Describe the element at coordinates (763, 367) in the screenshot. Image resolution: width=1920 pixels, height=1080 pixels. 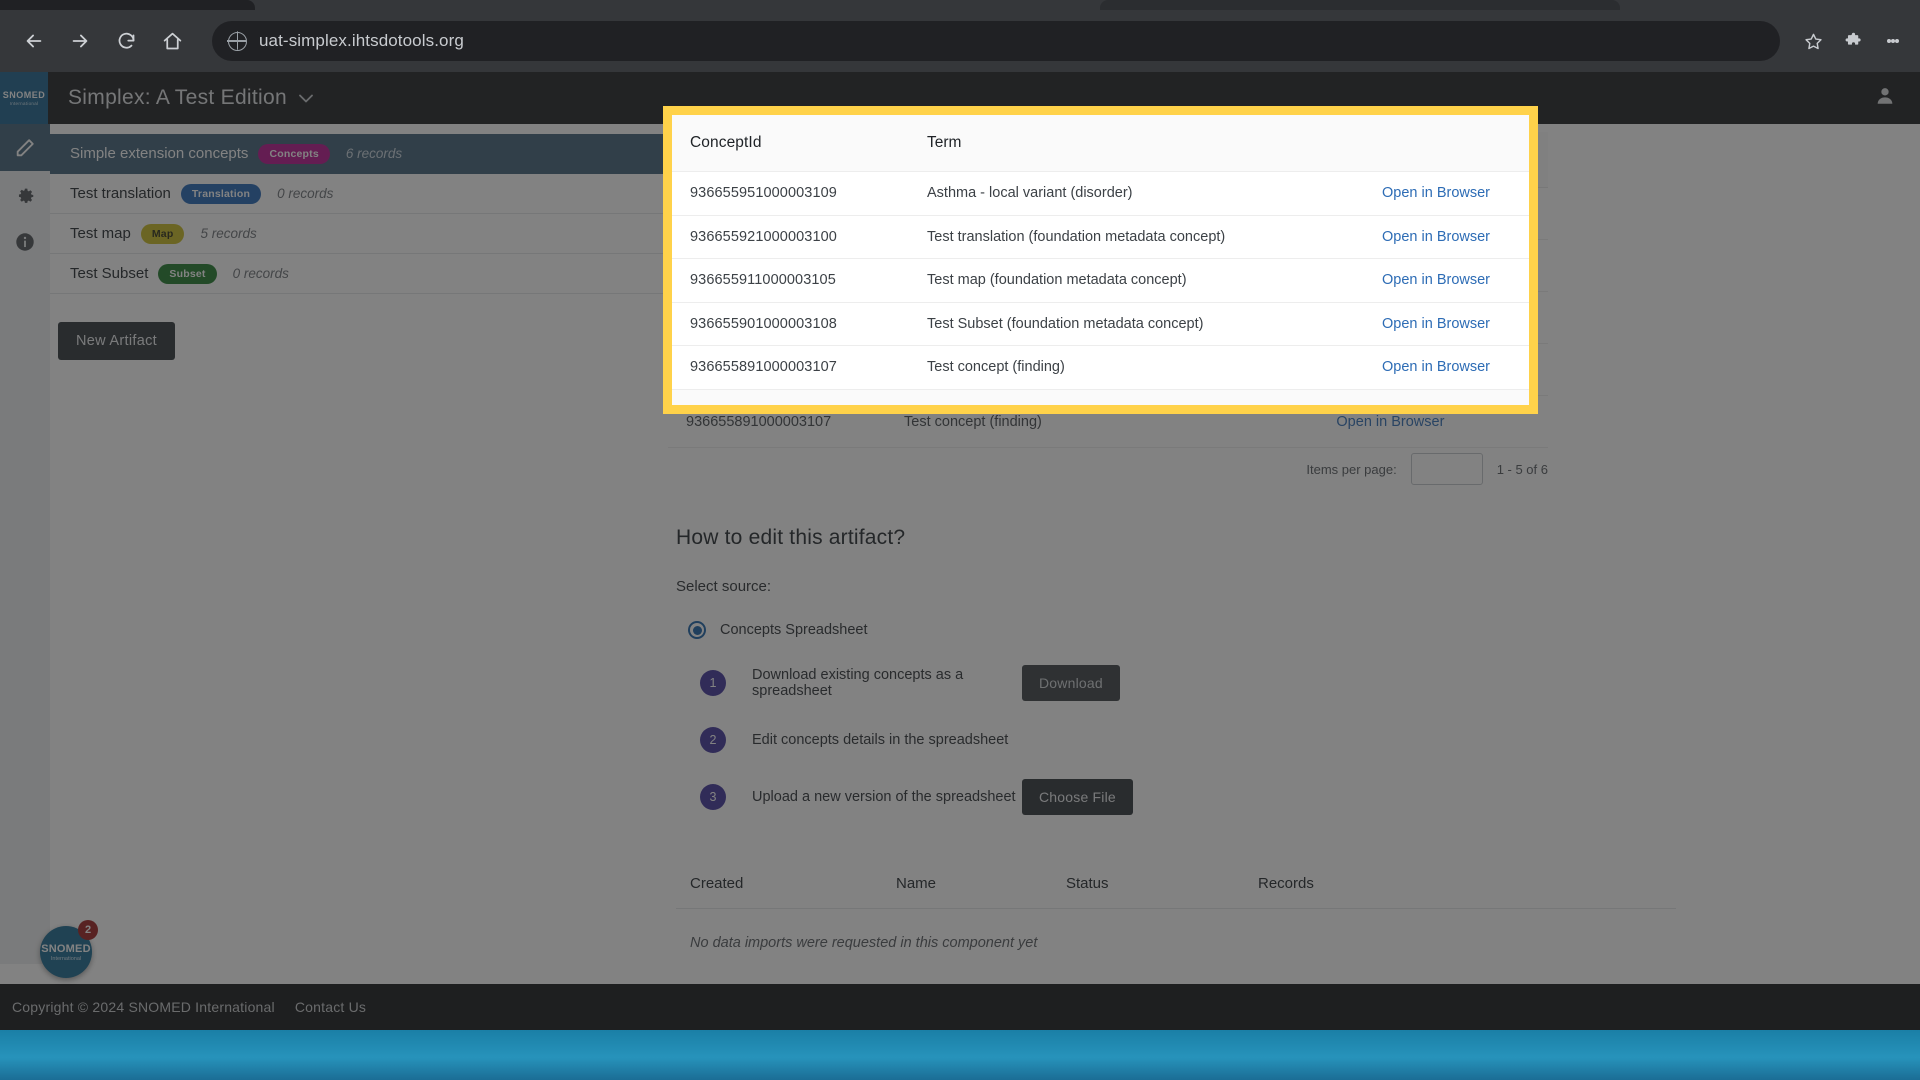
I see `concept-id: 936655891000003107` at that location.